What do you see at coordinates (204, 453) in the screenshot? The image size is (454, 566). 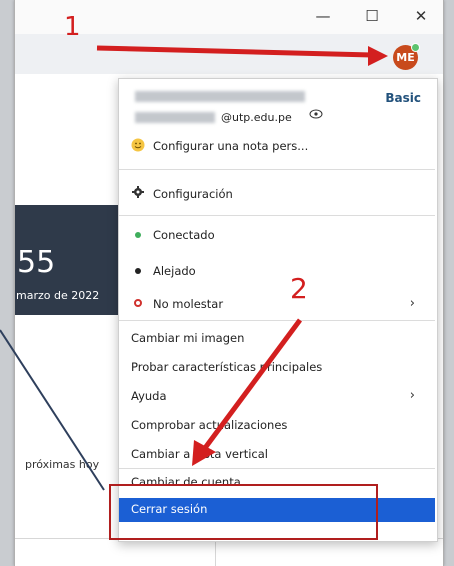 I see `arrow-to-sign-out-head` at bounding box center [204, 453].